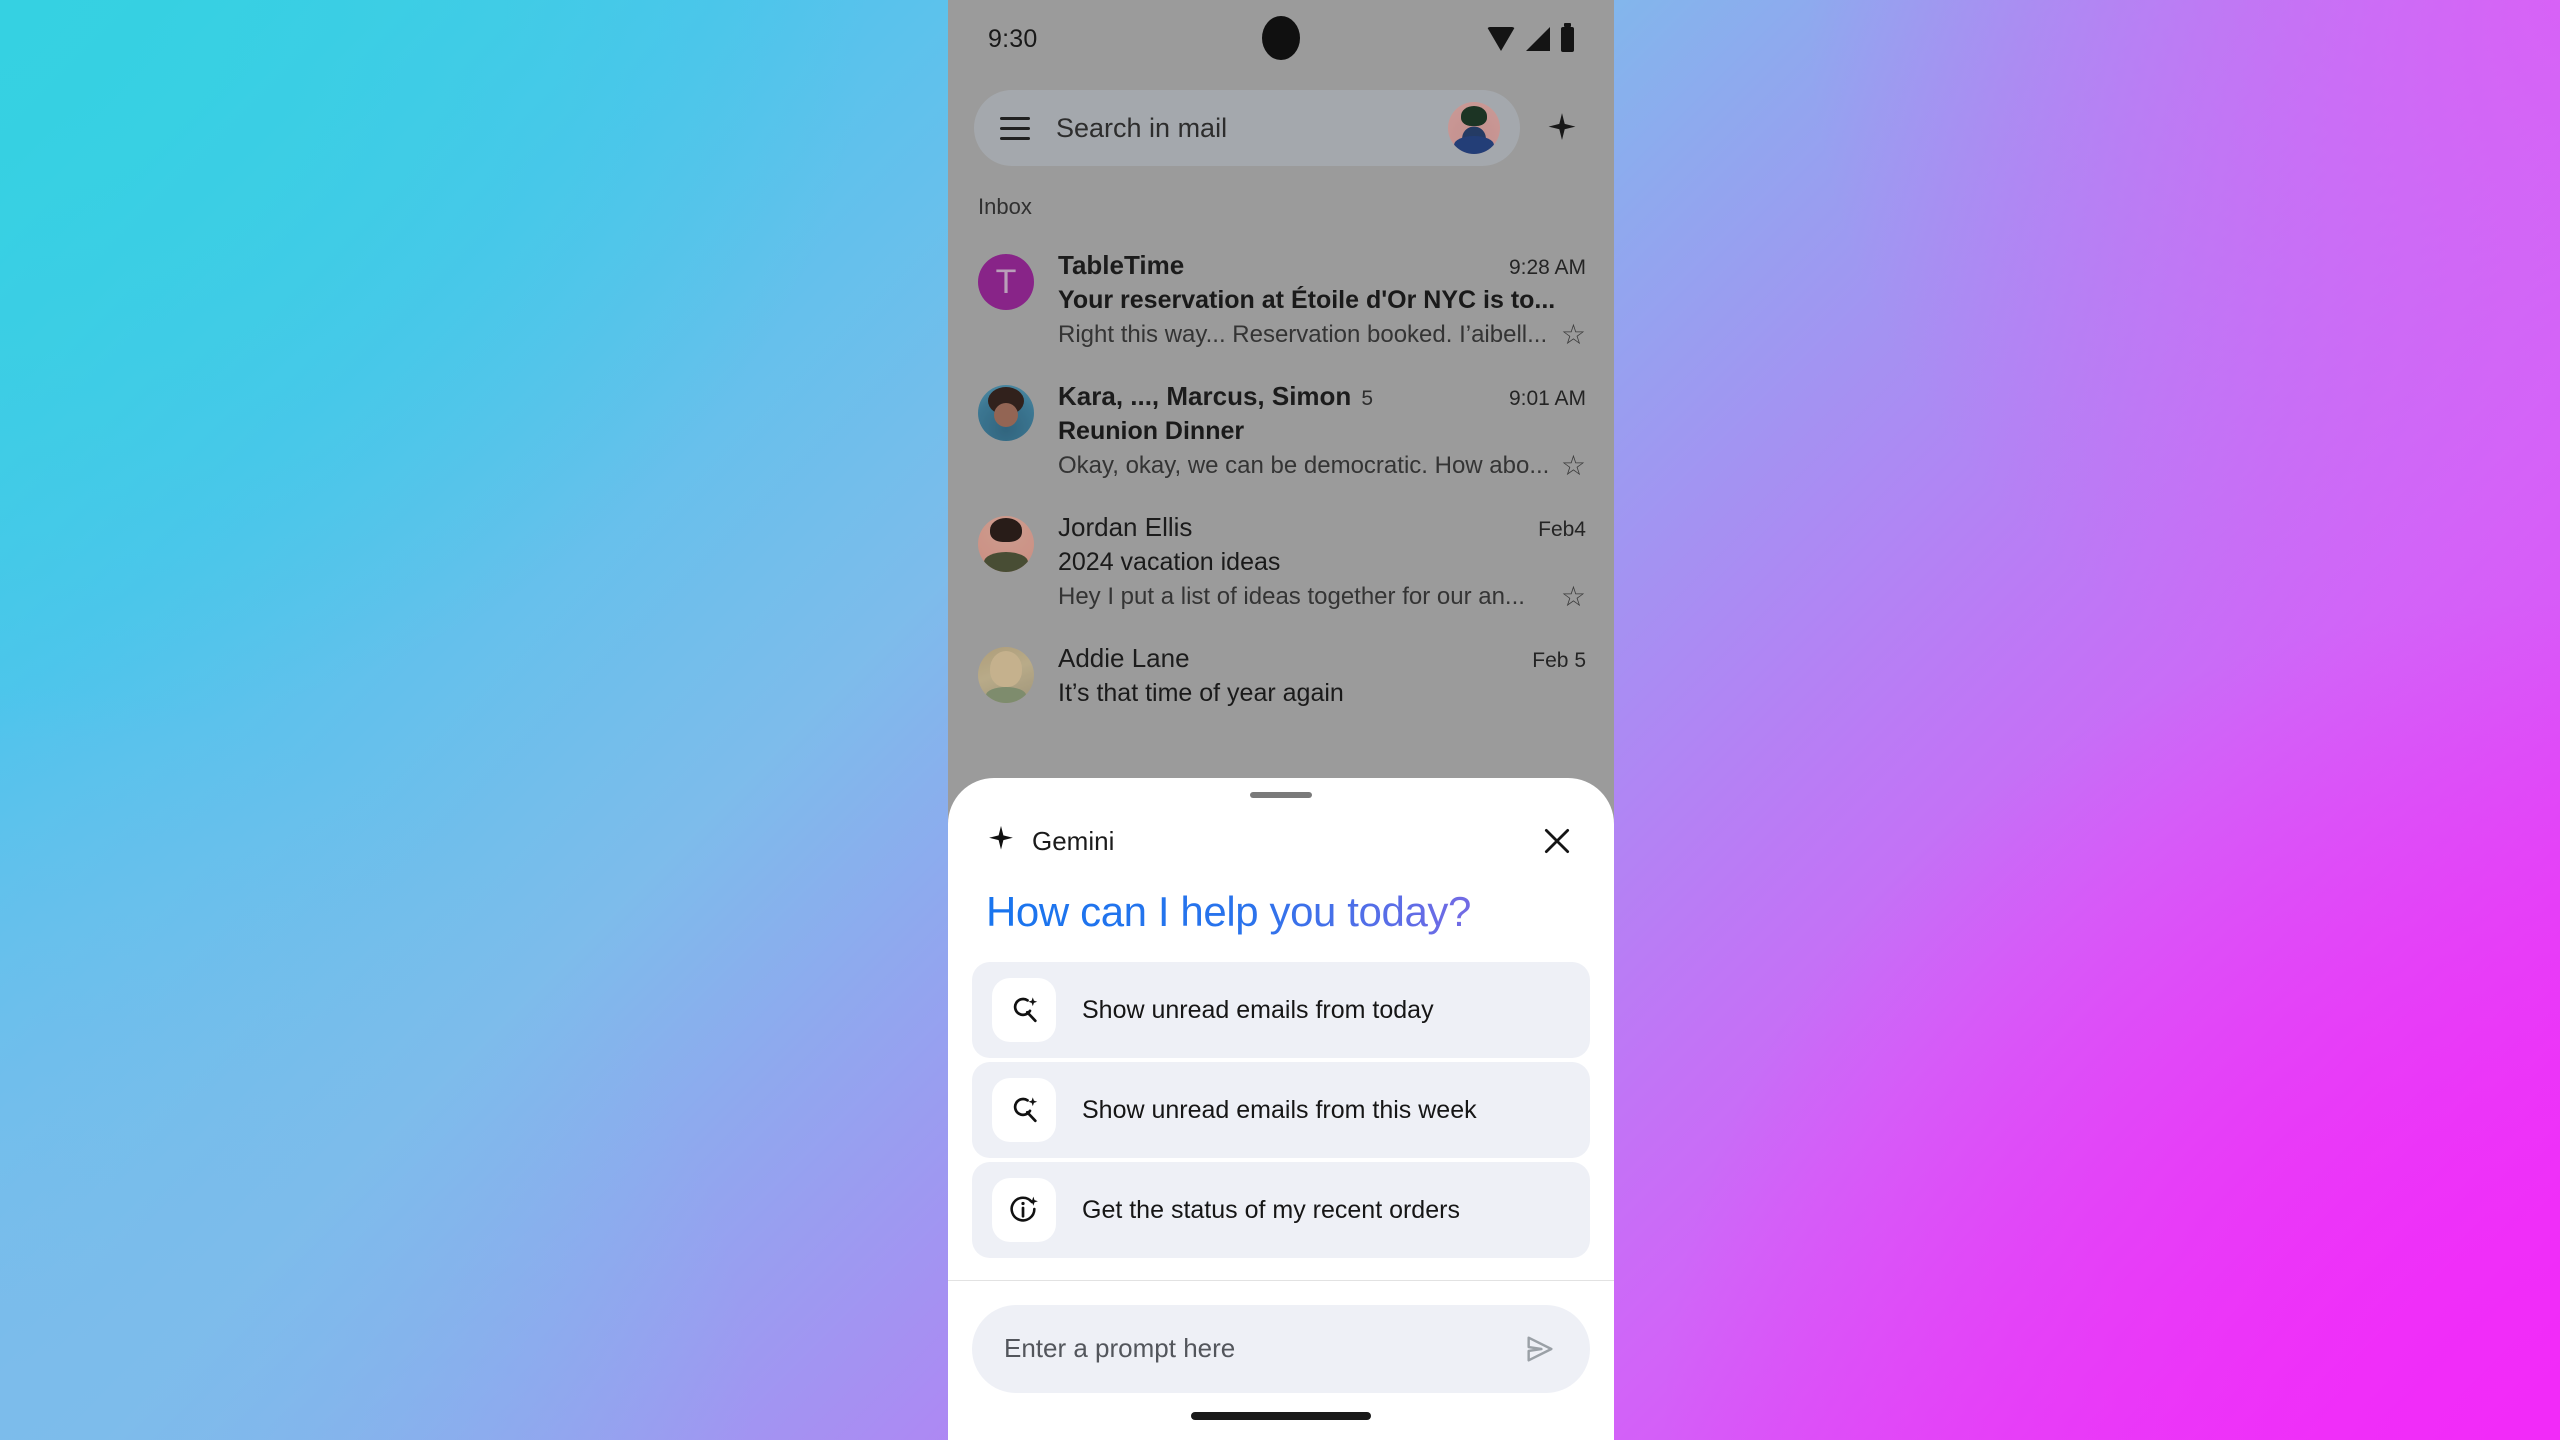 Image resolution: width=2560 pixels, height=1440 pixels. I want to click on prompt-bar: Enter a prompt here, so click(1281, 1348).